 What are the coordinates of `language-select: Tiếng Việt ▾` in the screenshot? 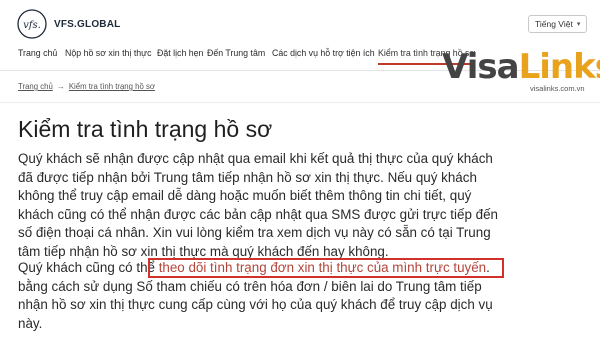 It's located at (558, 24).